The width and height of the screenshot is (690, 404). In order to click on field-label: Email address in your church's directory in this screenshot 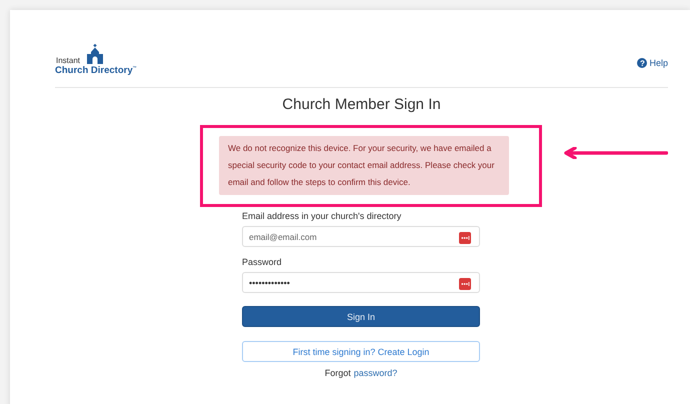, I will do `click(322, 216)`.